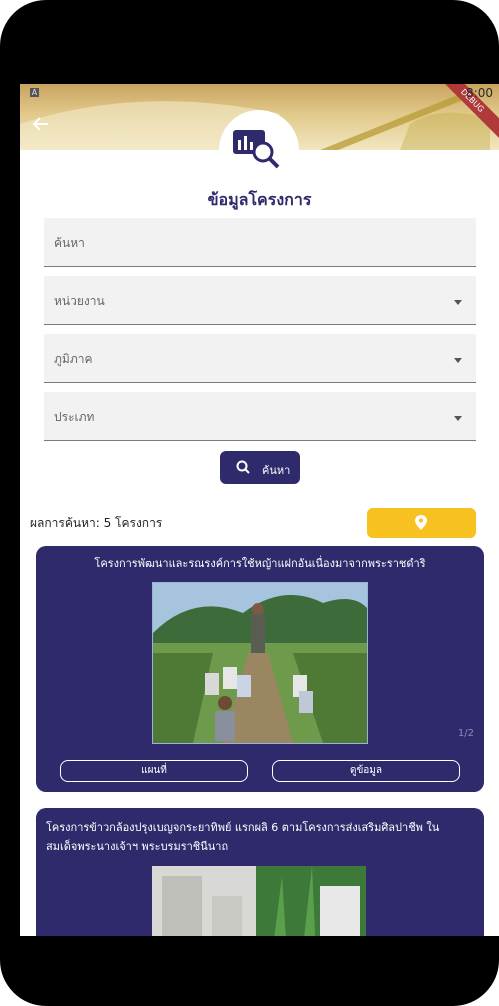  Describe the element at coordinates (259, 94) in the screenshot. I see `status-bar: A 8:00` at that location.